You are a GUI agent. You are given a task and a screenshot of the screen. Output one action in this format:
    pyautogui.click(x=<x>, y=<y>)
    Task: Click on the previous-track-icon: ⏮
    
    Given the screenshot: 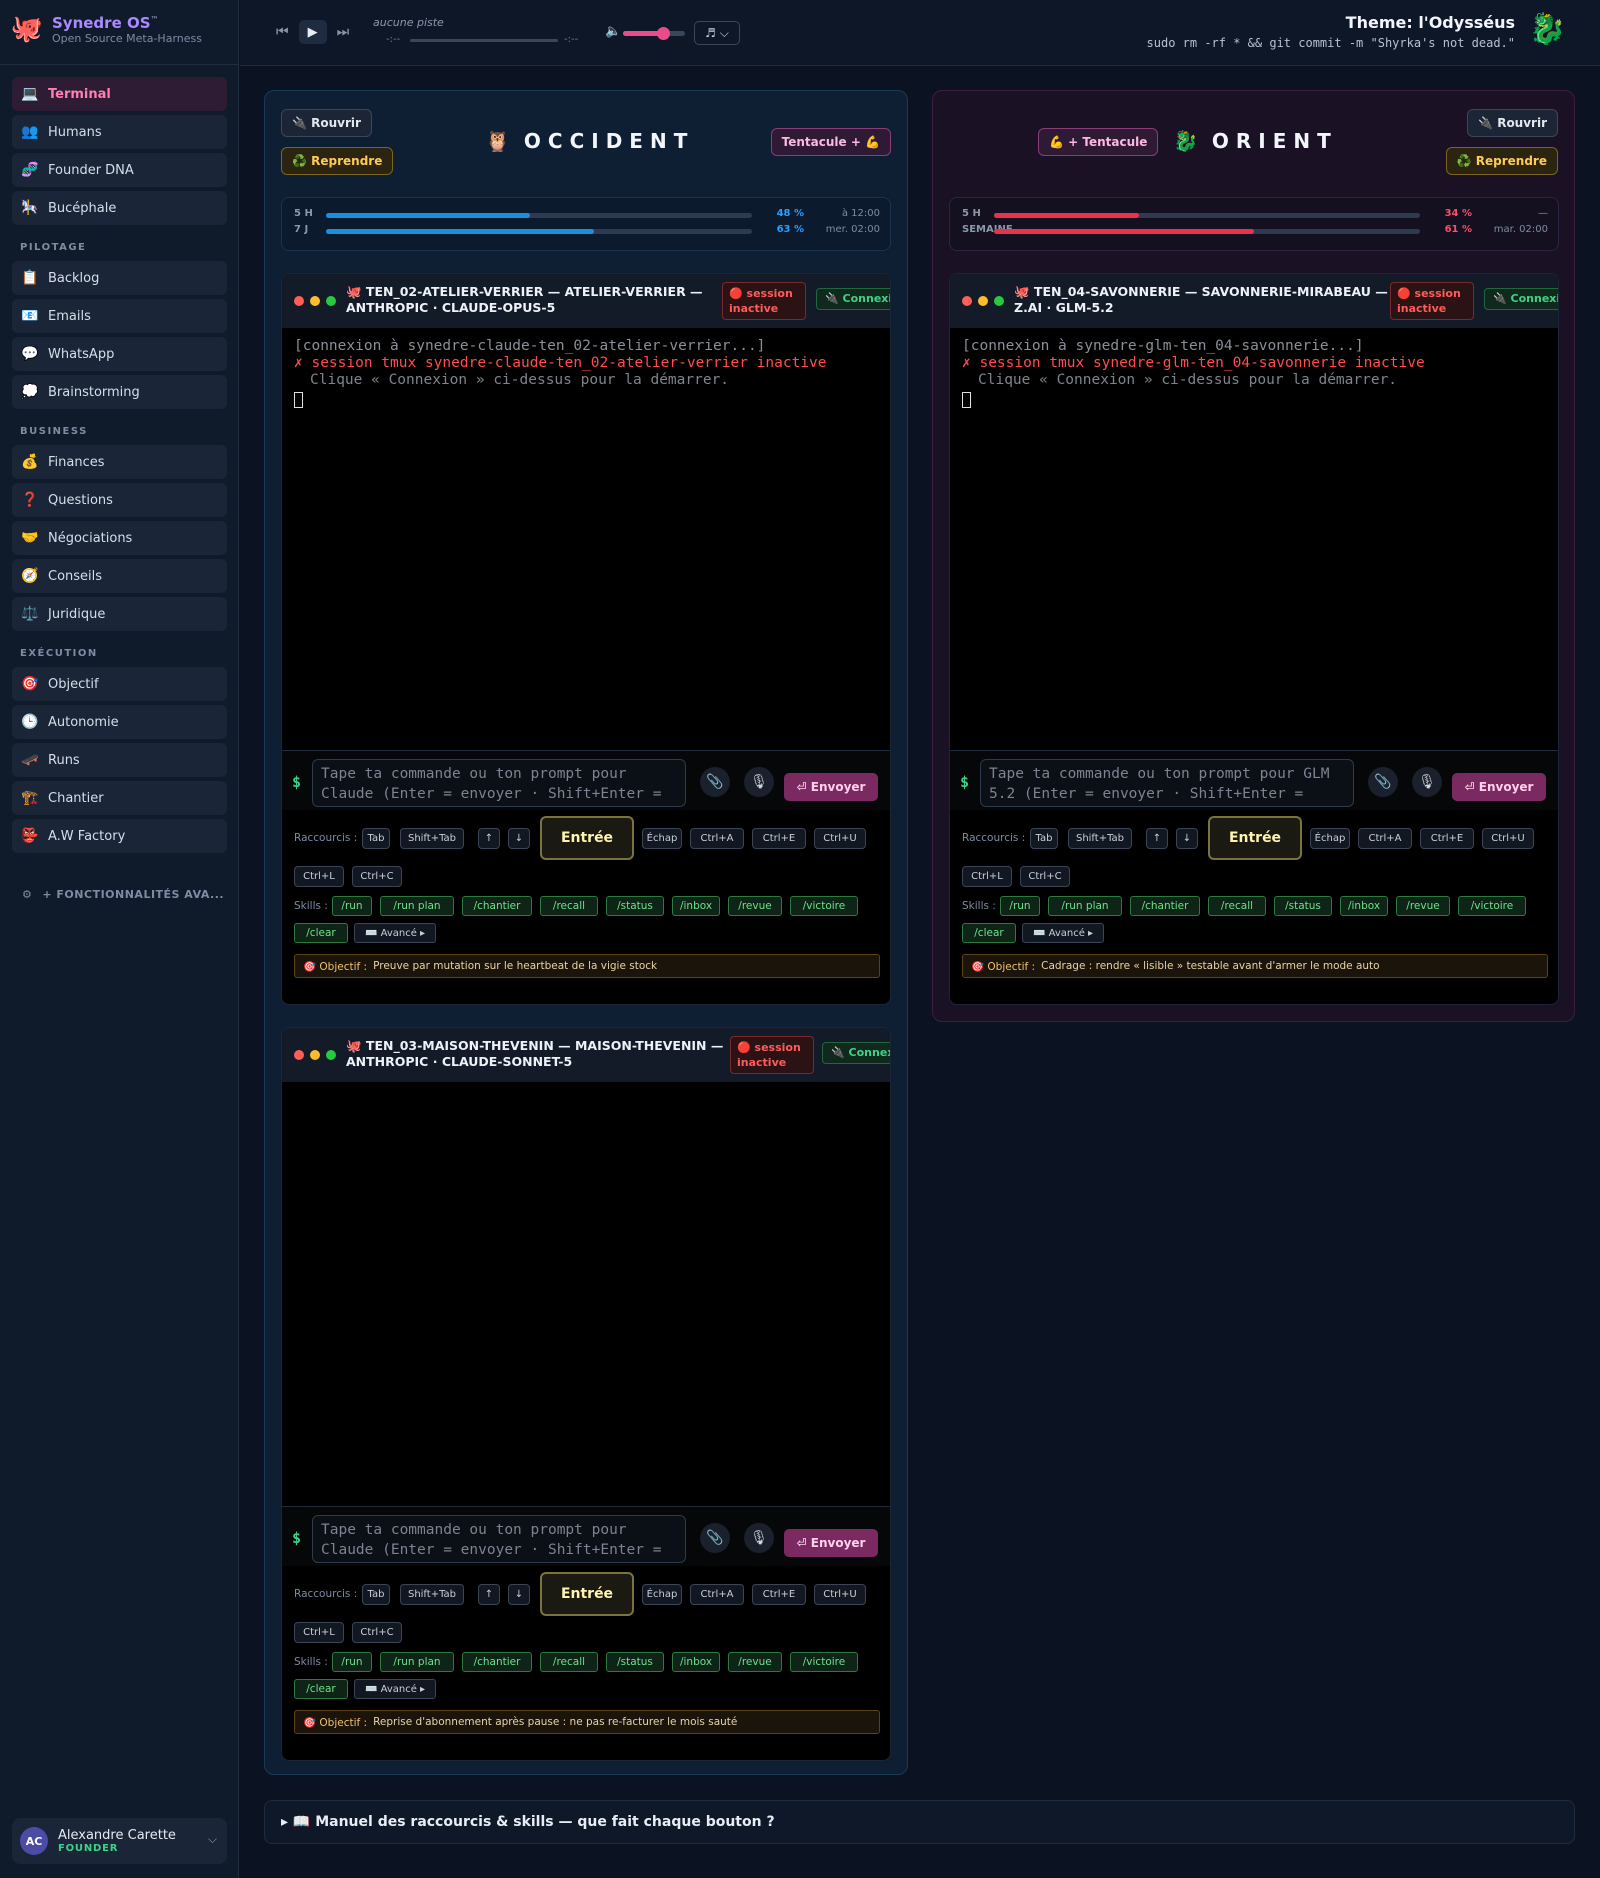 What is the action you would take?
    pyautogui.click(x=282, y=32)
    